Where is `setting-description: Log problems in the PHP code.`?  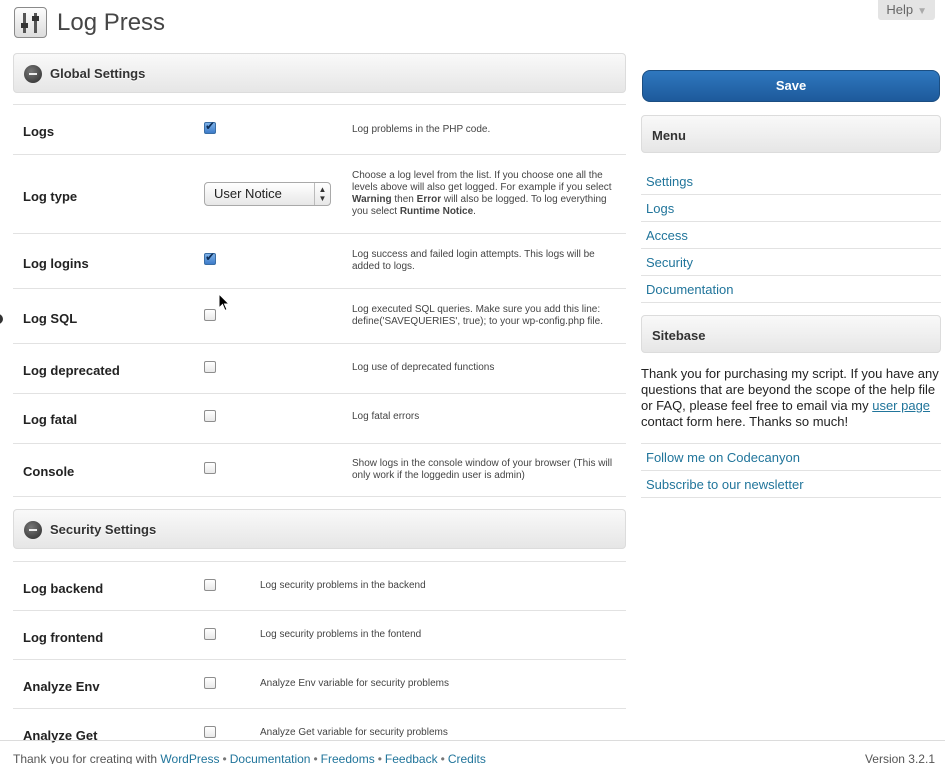 setting-description: Log problems in the PHP code. is located at coordinates (421, 129).